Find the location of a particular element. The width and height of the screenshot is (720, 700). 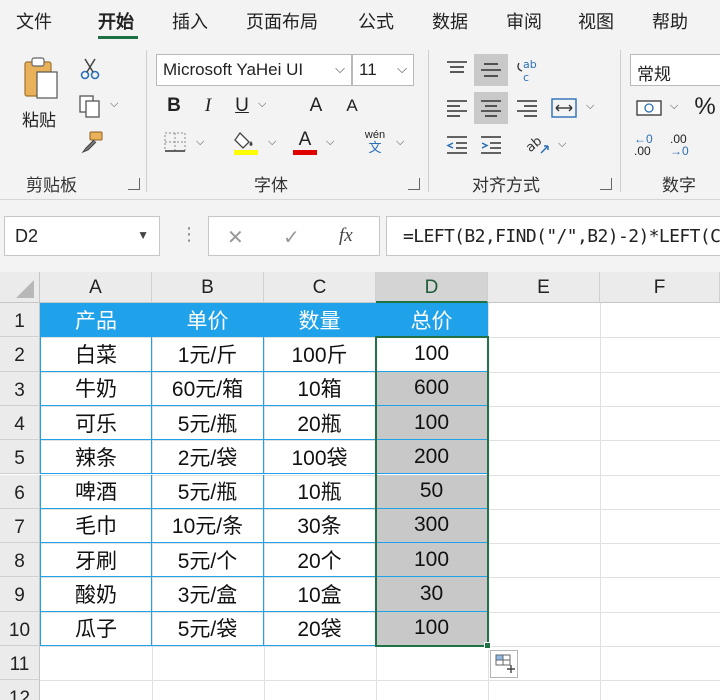

accounting-dropdown-icon: ⌵ is located at coordinates (674, 106).